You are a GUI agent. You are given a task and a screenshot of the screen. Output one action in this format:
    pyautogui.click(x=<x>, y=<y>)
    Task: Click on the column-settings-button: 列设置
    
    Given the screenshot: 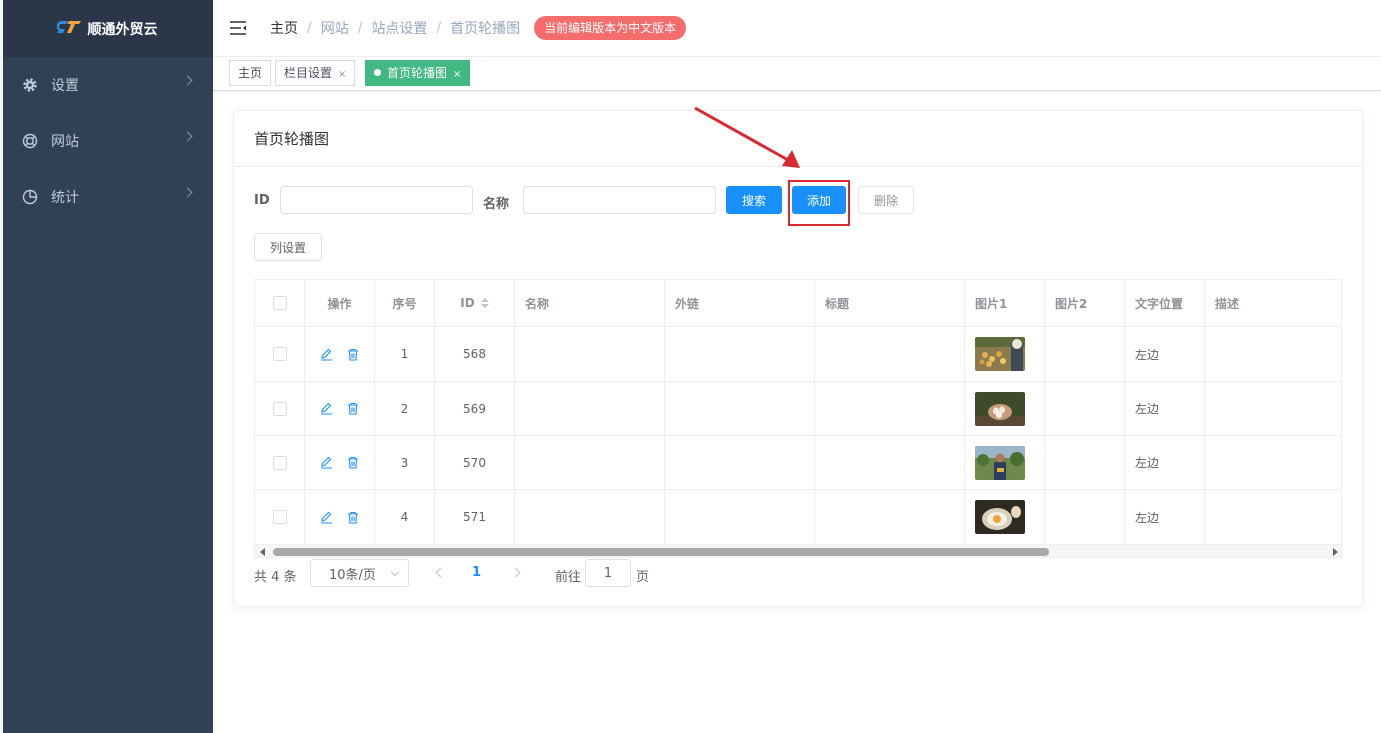 What is the action you would take?
    pyautogui.click(x=288, y=247)
    